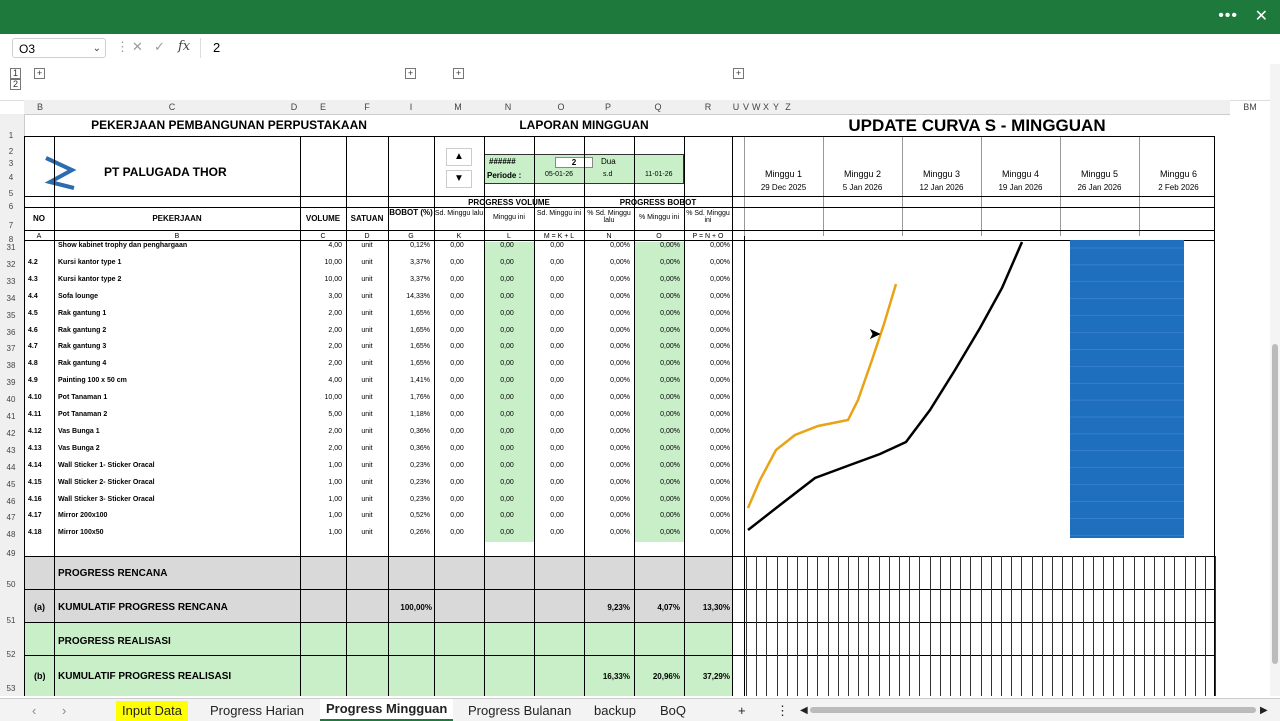 The height and width of the screenshot is (721, 1280). Describe the element at coordinates (82, 515) in the screenshot. I see `row-pekerjaan: Mirror 200x100` at that location.